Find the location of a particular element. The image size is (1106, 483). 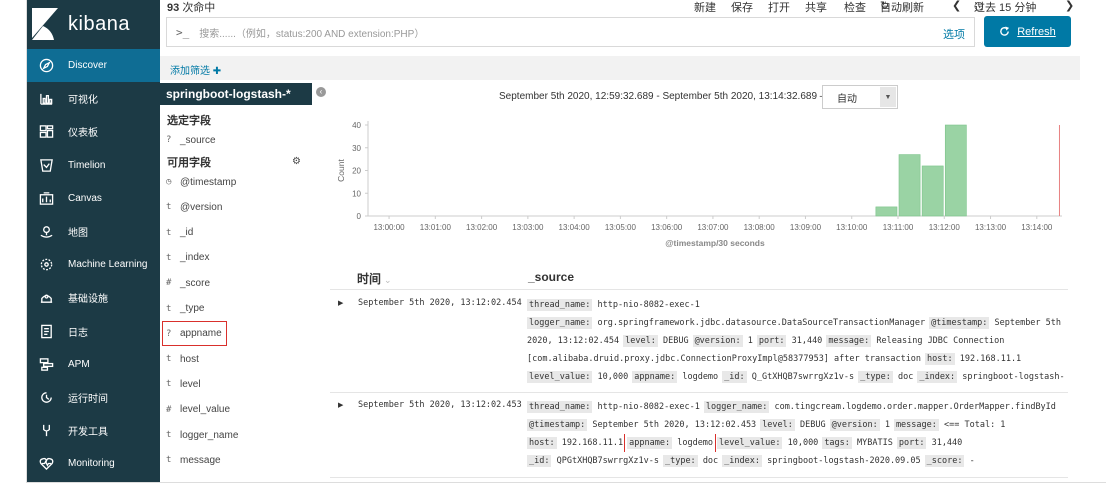

nav-item-dashboard: 仪表板 is located at coordinates (93, 131).